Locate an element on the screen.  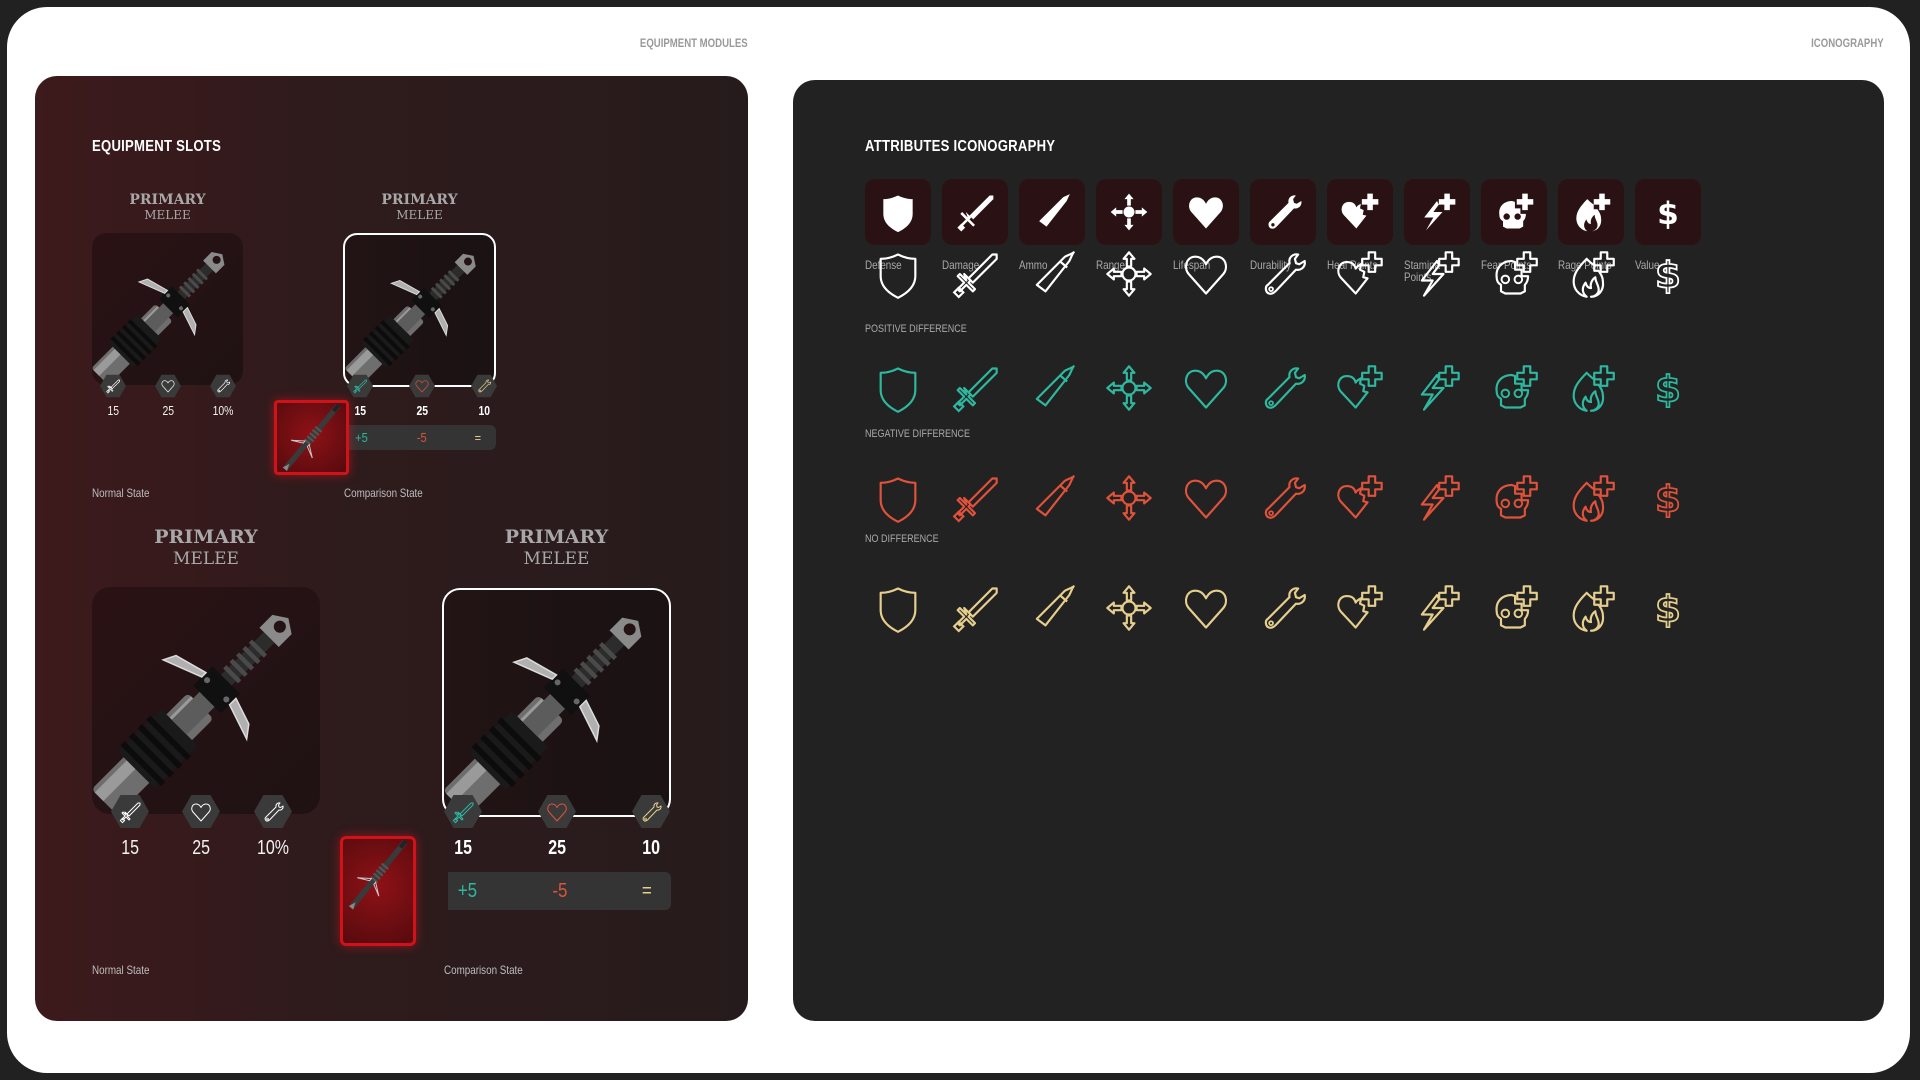
stat-wrench: 10 is located at coordinates (484, 396).